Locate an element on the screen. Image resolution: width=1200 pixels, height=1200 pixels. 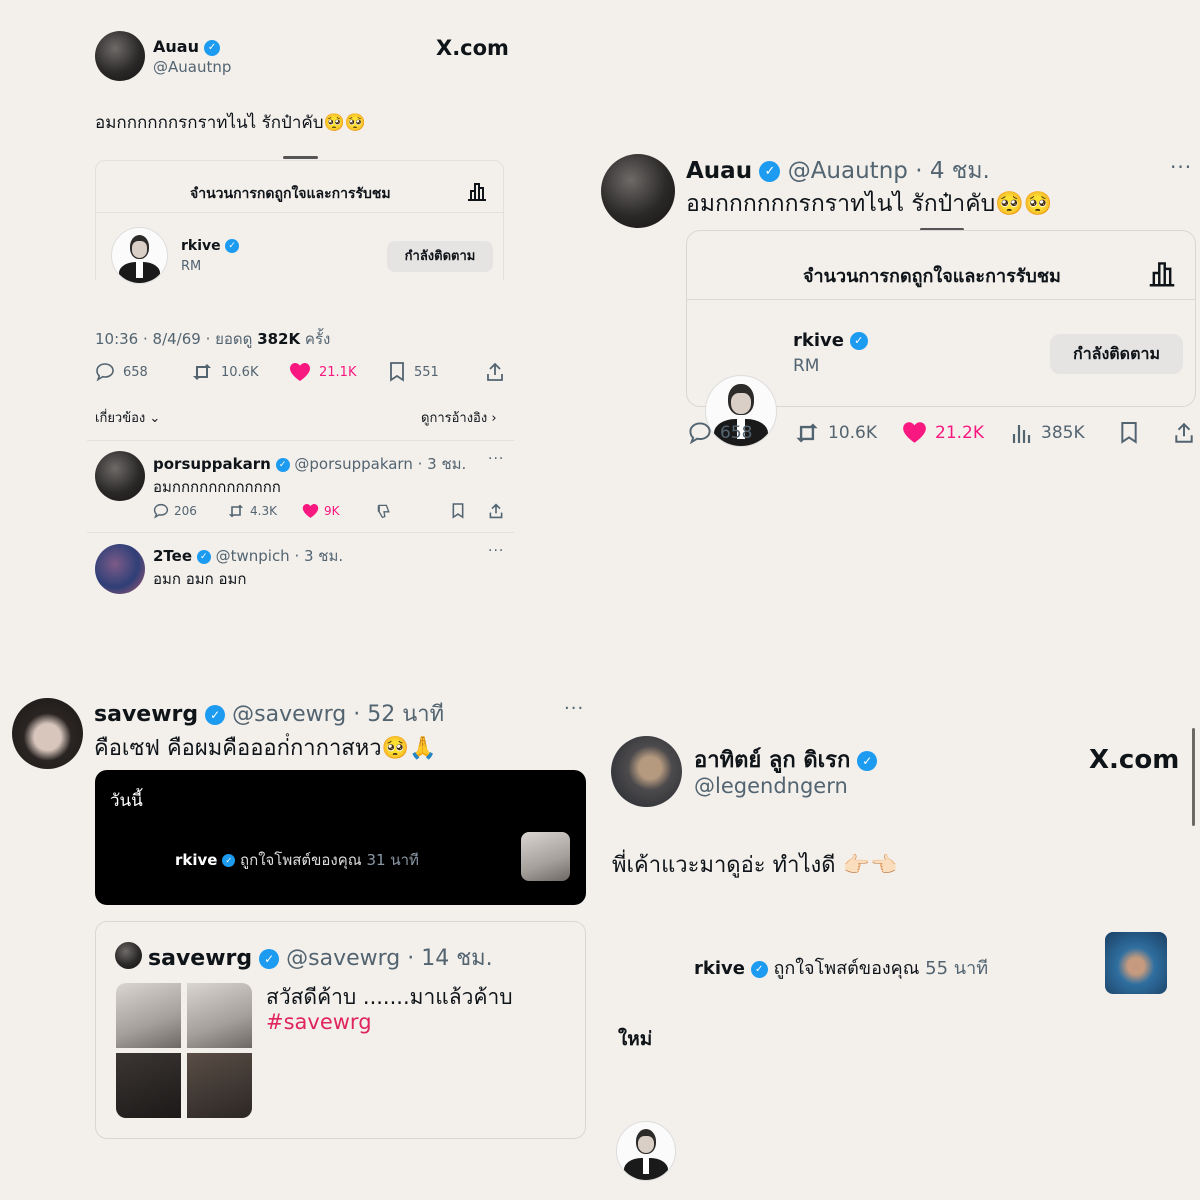
quote-avatar is located at coordinates (128, 955).